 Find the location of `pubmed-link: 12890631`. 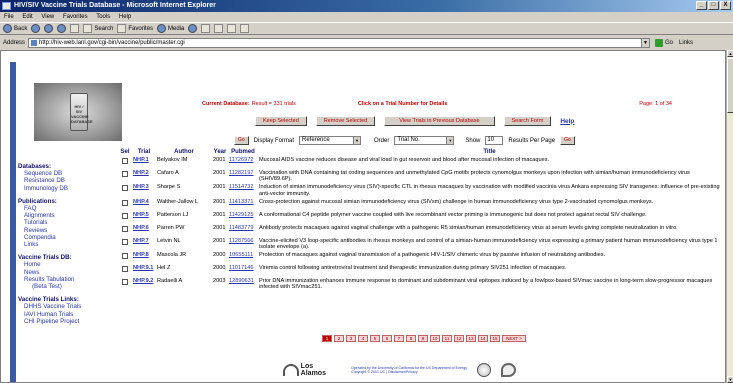

pubmed-link: 12890631 is located at coordinates (241, 281).